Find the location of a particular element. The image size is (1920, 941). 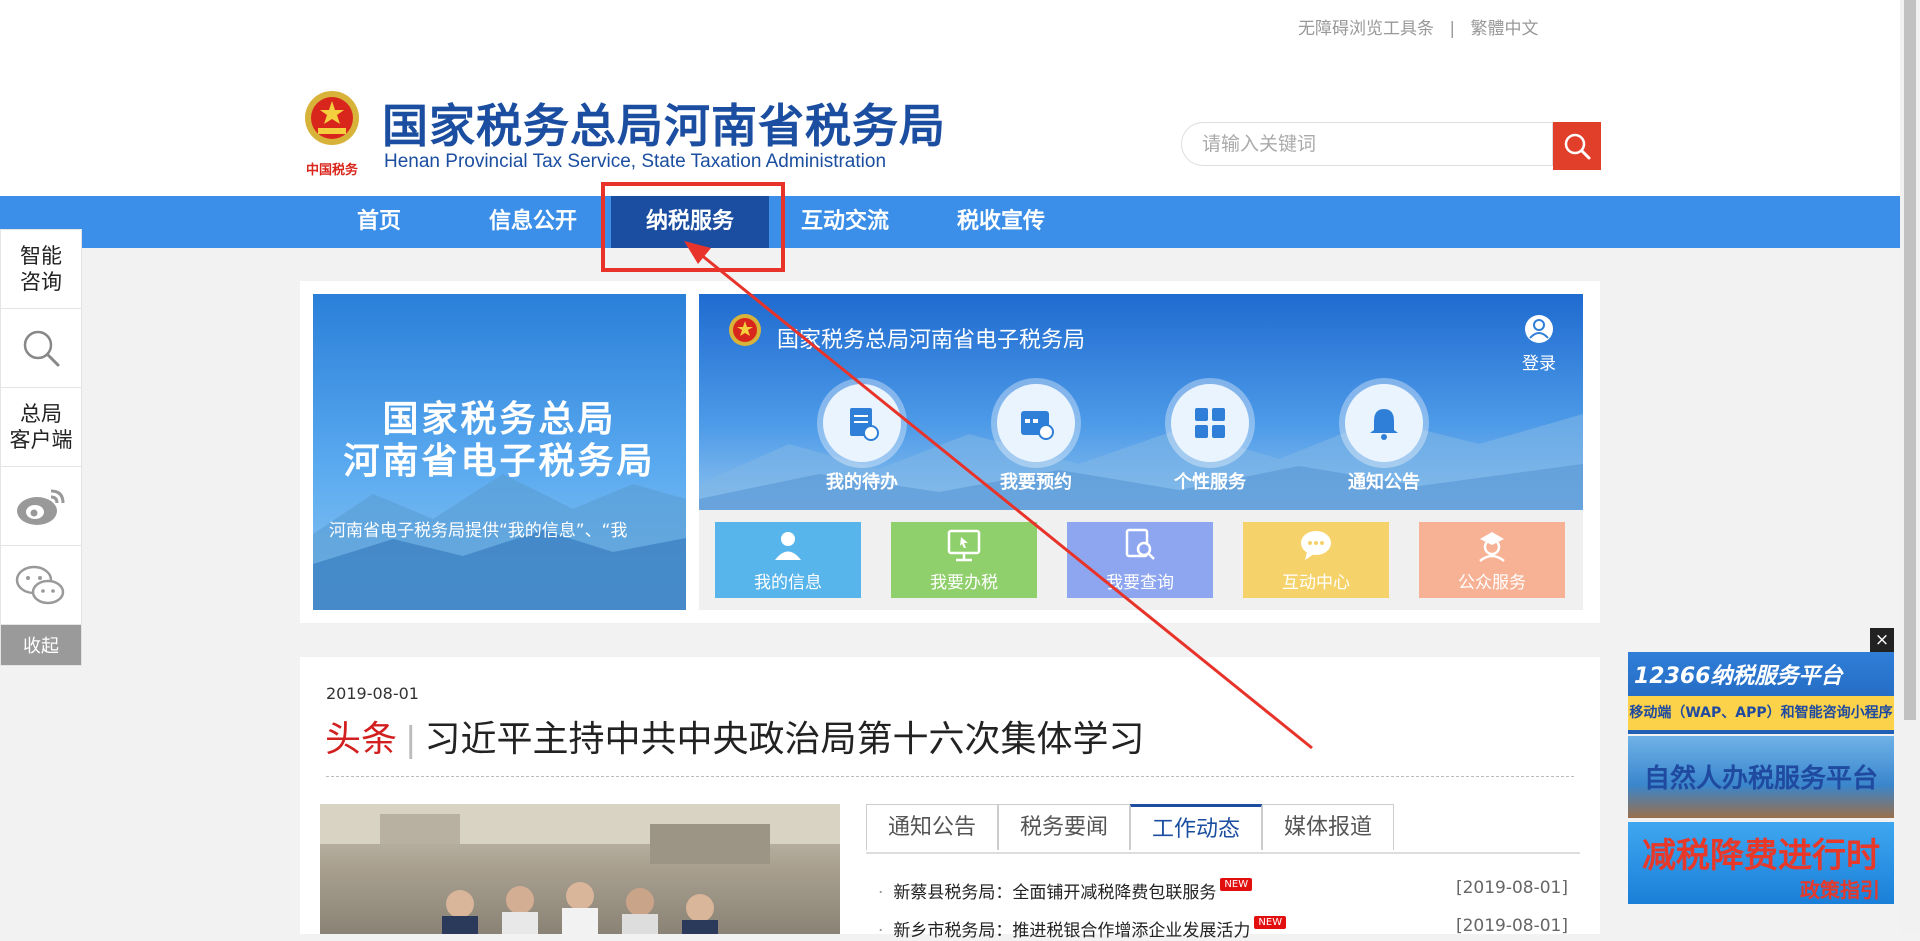

bell-icon is located at coordinates (1384, 424).